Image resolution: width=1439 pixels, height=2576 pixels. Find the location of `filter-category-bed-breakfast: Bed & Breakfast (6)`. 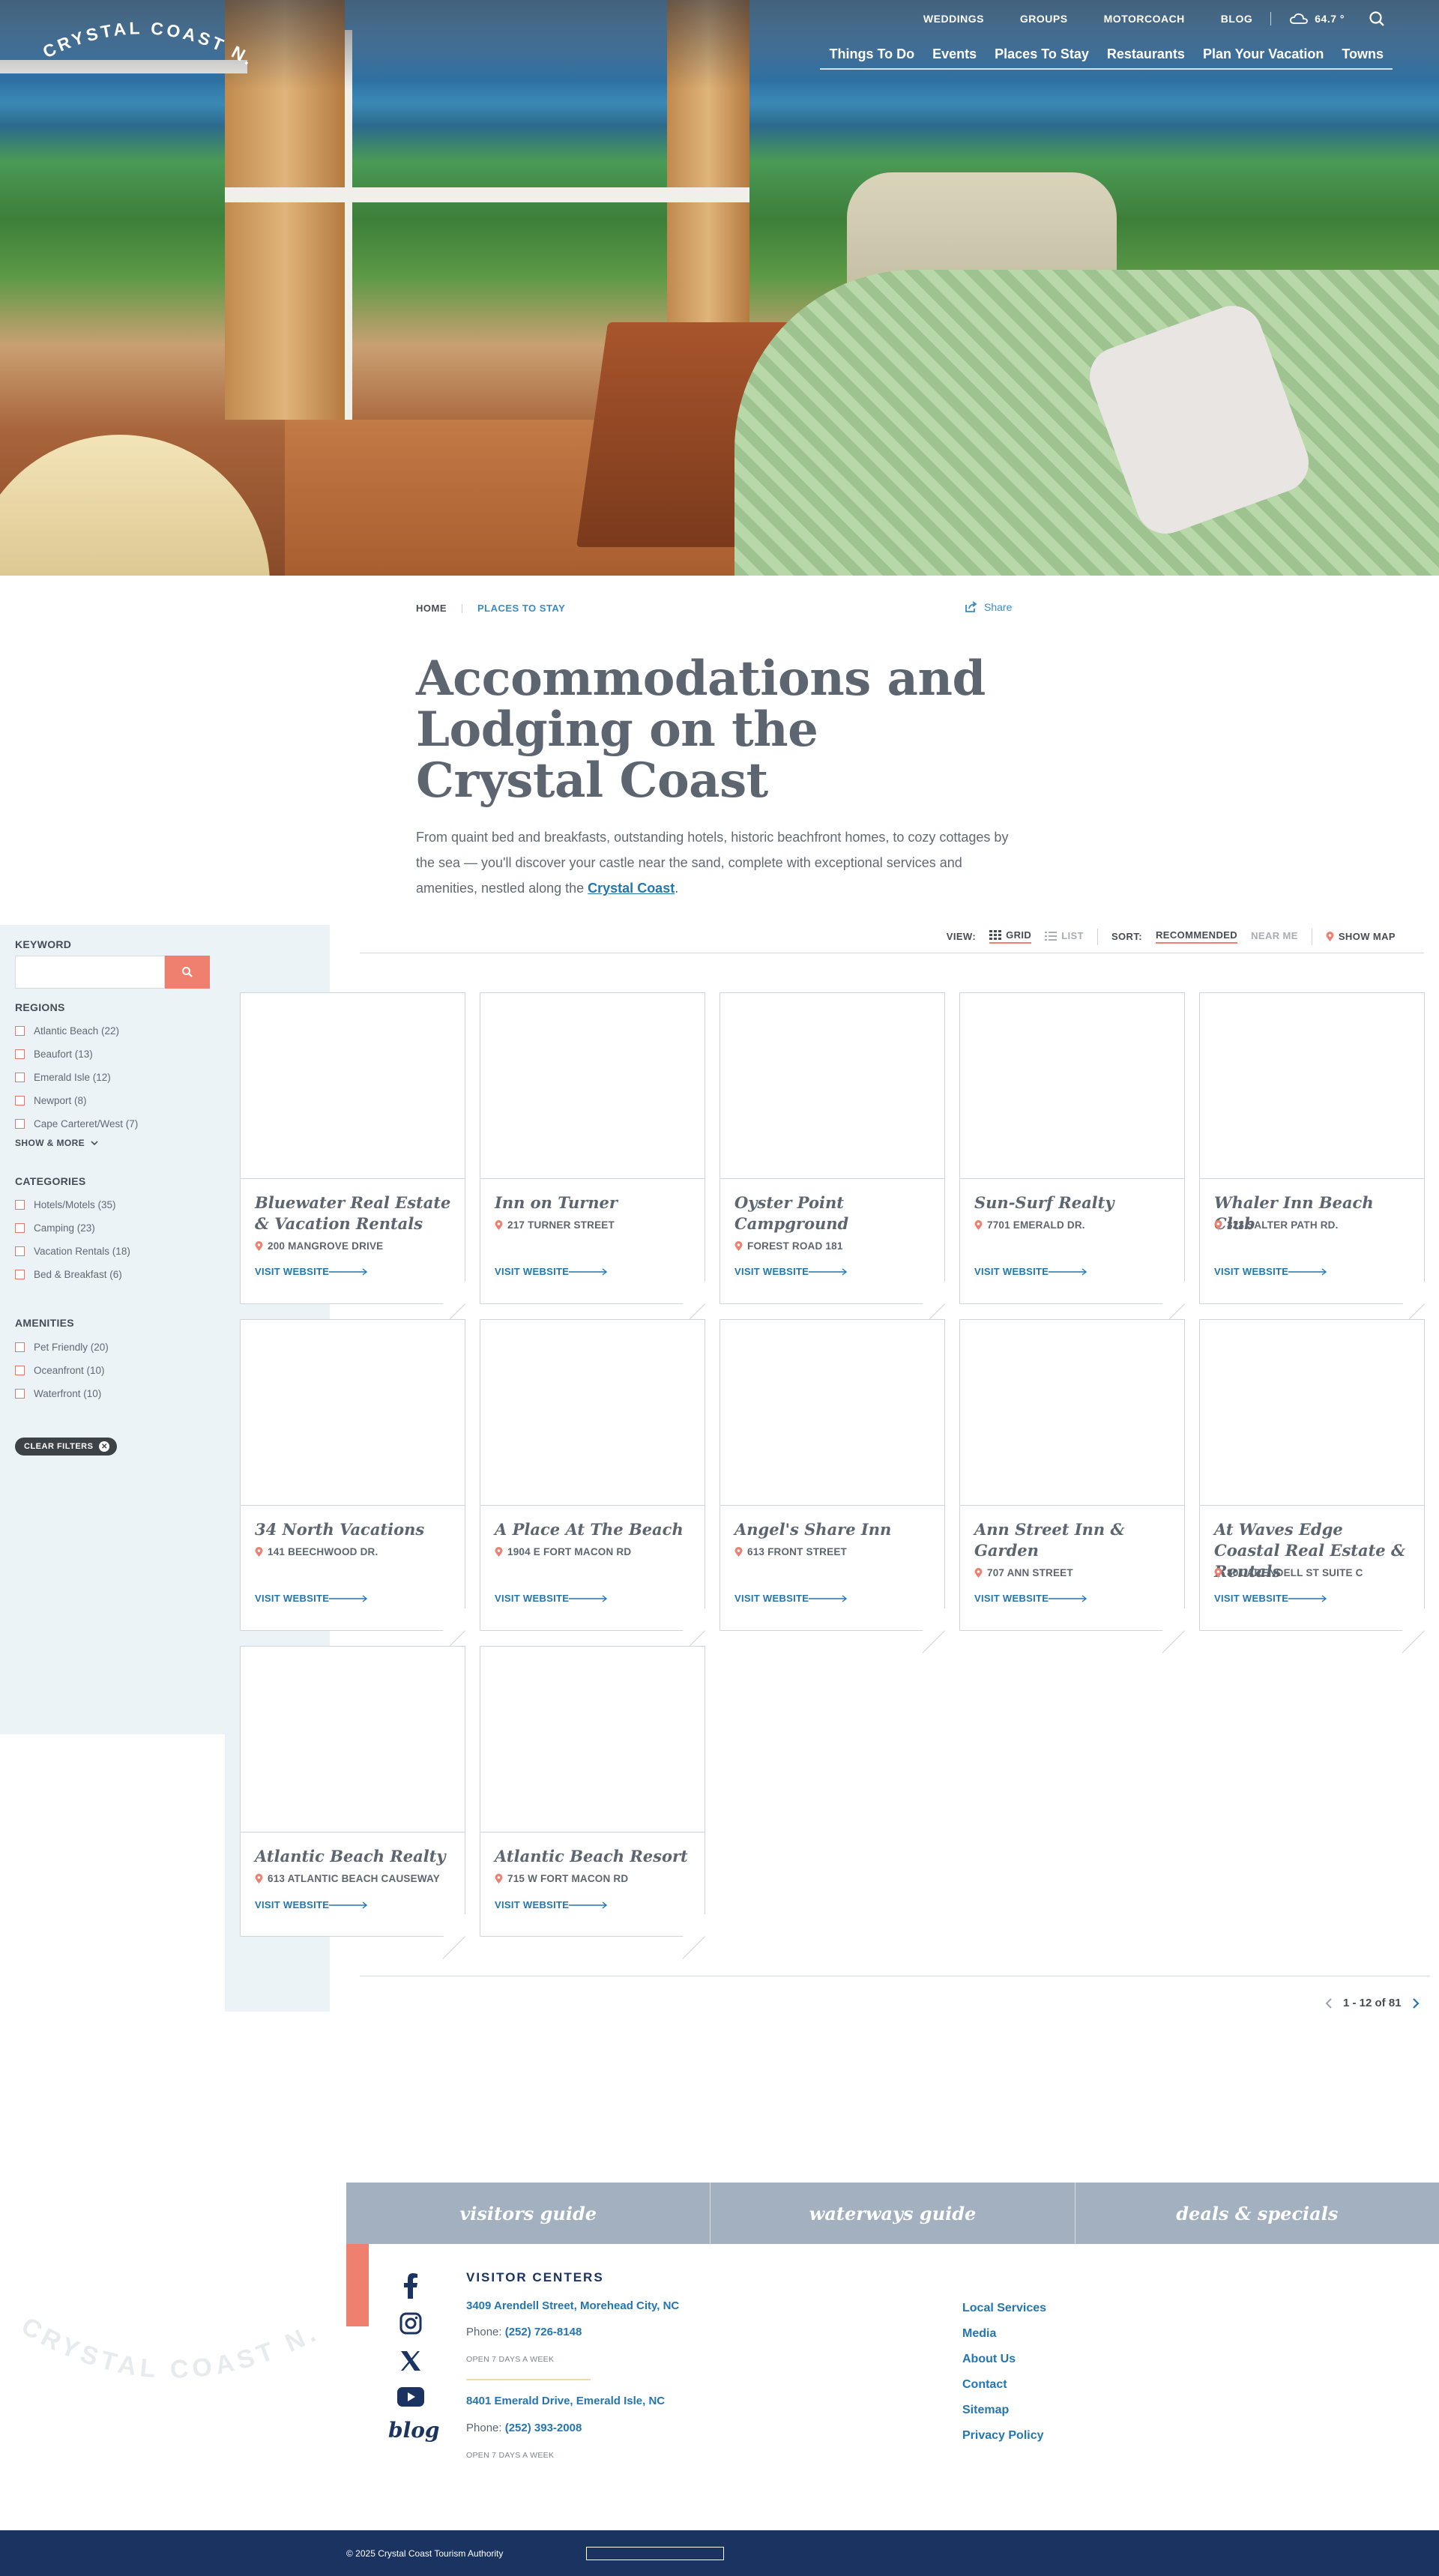

filter-category-bed-breakfast: Bed & Breakfast (6) is located at coordinates (68, 1274).